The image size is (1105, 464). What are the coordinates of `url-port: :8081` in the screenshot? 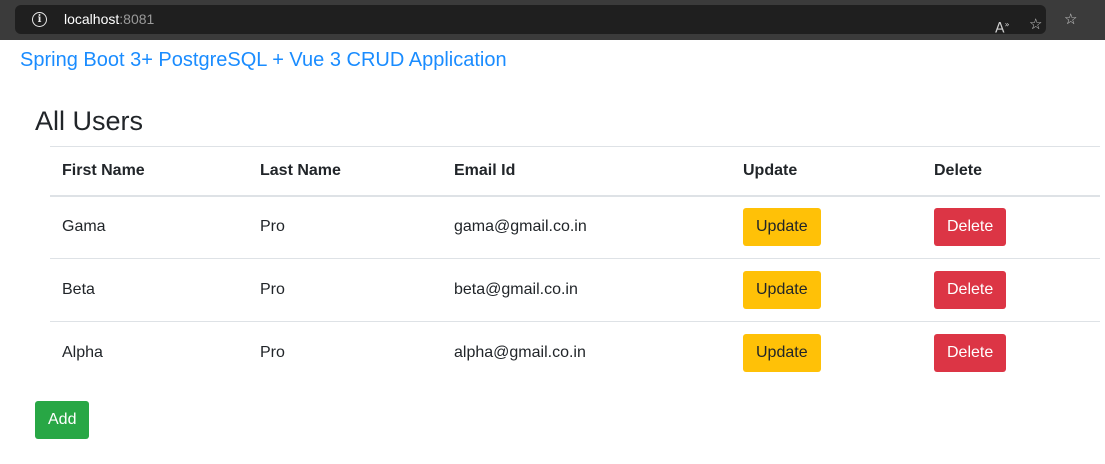 It's located at (137, 19).